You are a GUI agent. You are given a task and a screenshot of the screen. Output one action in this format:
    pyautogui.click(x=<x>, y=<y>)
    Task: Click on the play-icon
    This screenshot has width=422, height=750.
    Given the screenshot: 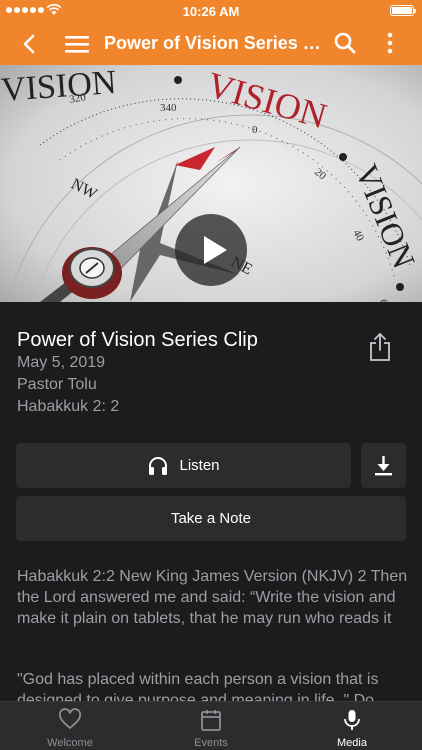 What is the action you would take?
    pyautogui.click(x=215, y=250)
    